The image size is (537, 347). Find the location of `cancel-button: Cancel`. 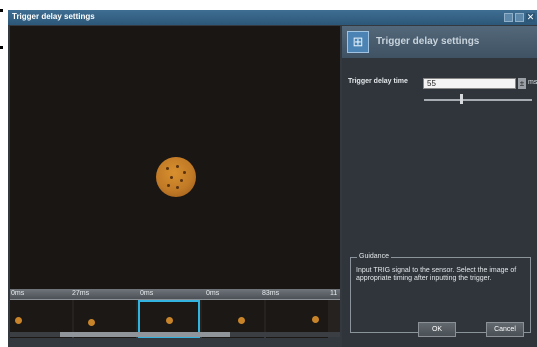

cancel-button: Cancel is located at coordinates (505, 329).